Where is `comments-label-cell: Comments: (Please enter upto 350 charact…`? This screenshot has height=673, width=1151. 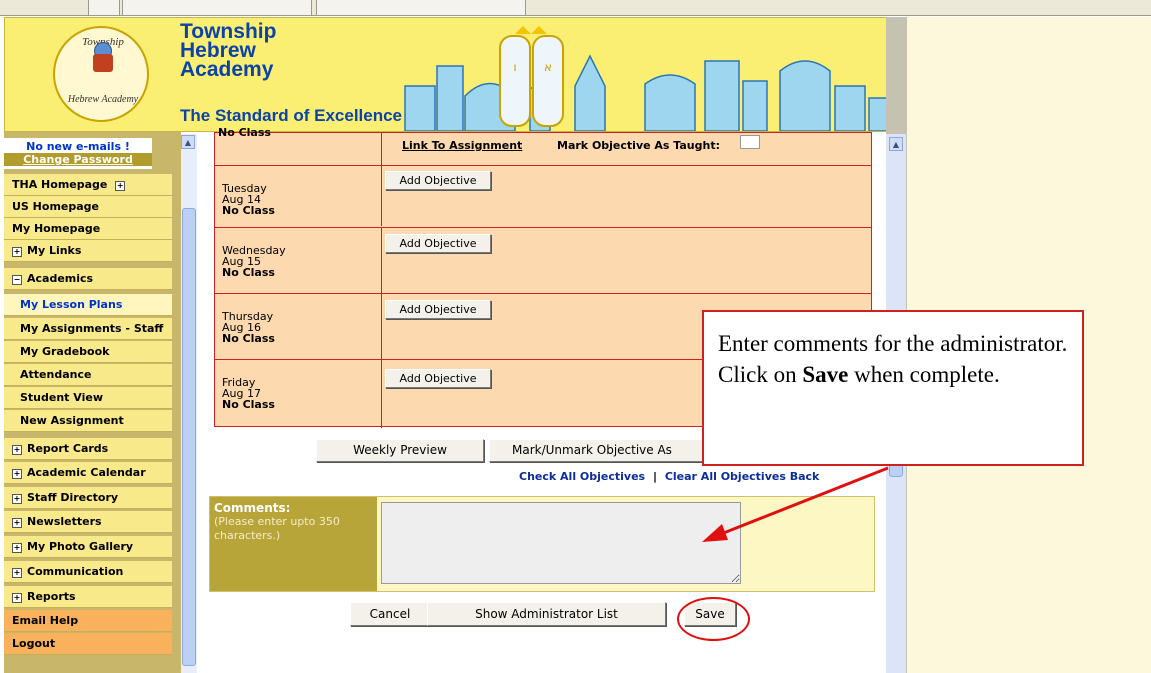 comments-label-cell: Comments: (Please enter upto 350 charact… is located at coordinates (293, 544).